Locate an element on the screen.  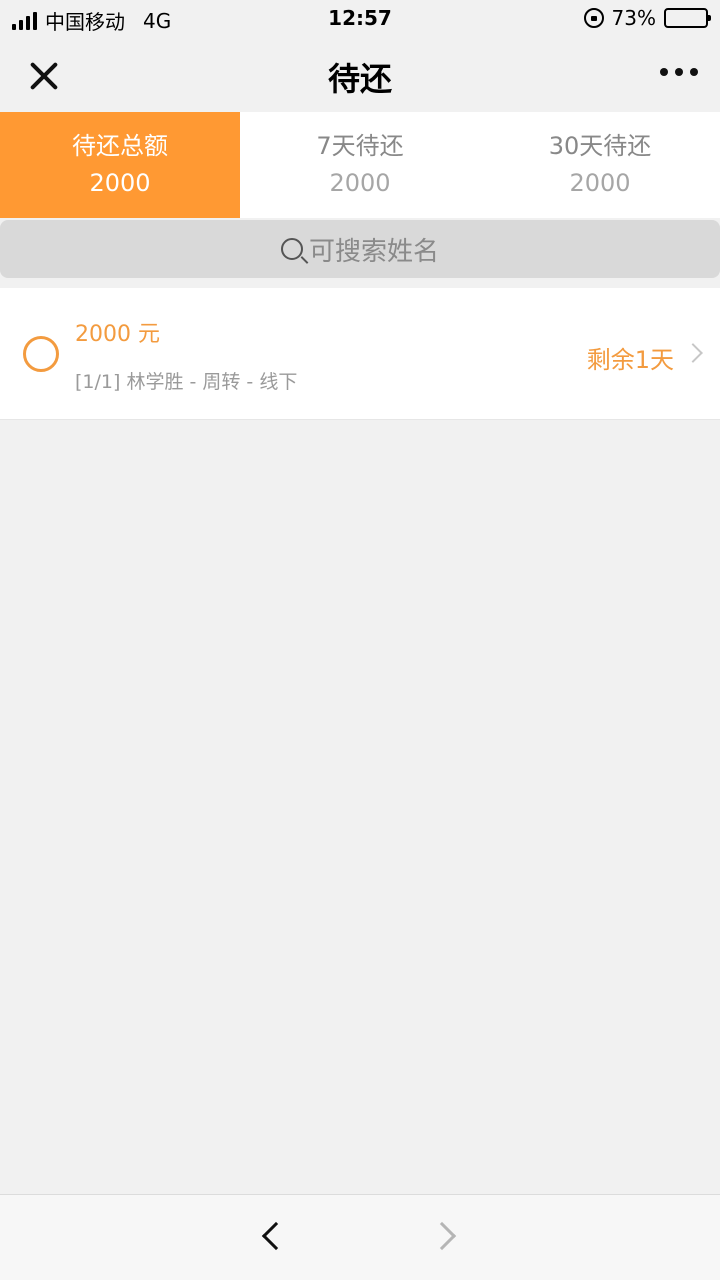
chevron-right-icon is located at coordinates (693, 353).